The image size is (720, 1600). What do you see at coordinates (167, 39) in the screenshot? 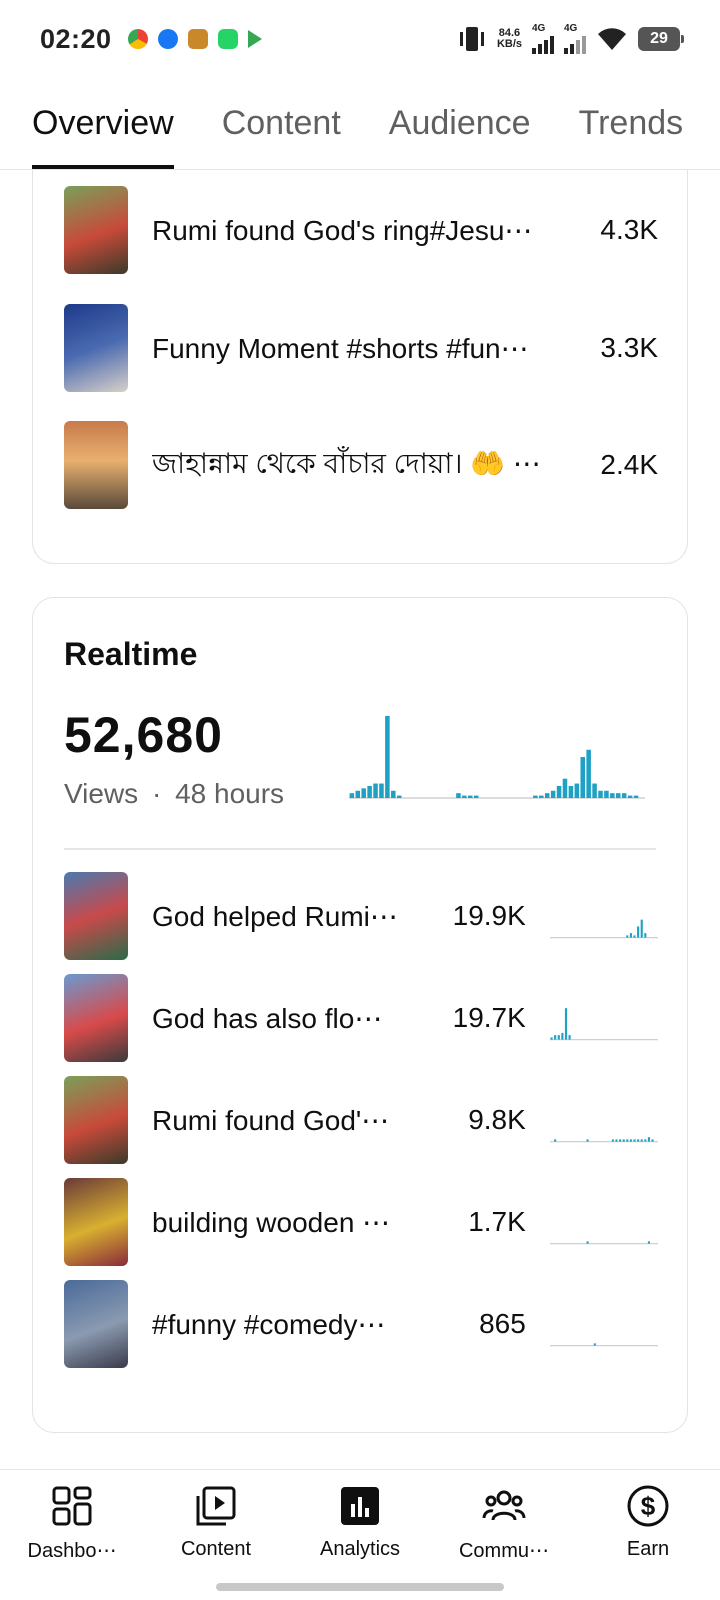
I see `messenger-icon` at bounding box center [167, 39].